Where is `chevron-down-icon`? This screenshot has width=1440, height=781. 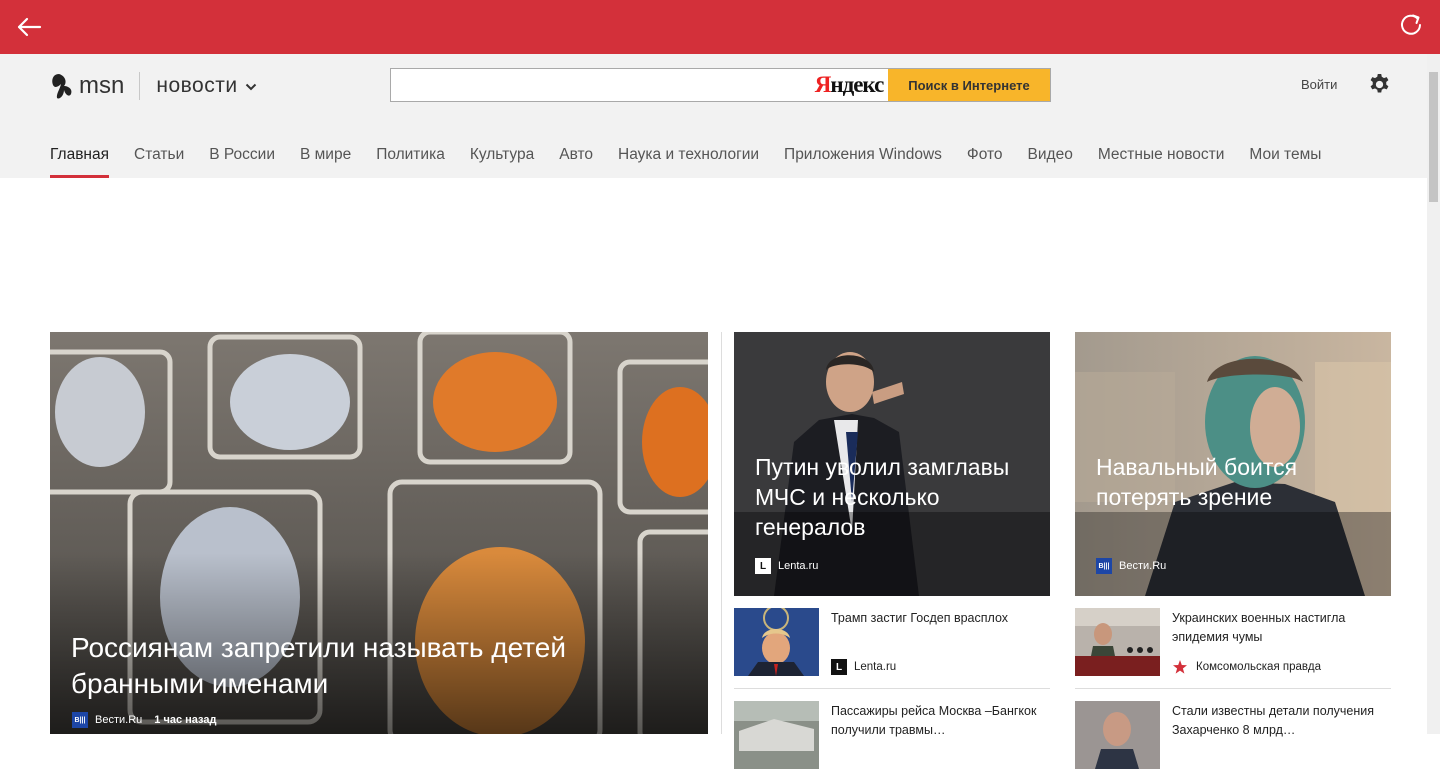 chevron-down-icon is located at coordinates (251, 87).